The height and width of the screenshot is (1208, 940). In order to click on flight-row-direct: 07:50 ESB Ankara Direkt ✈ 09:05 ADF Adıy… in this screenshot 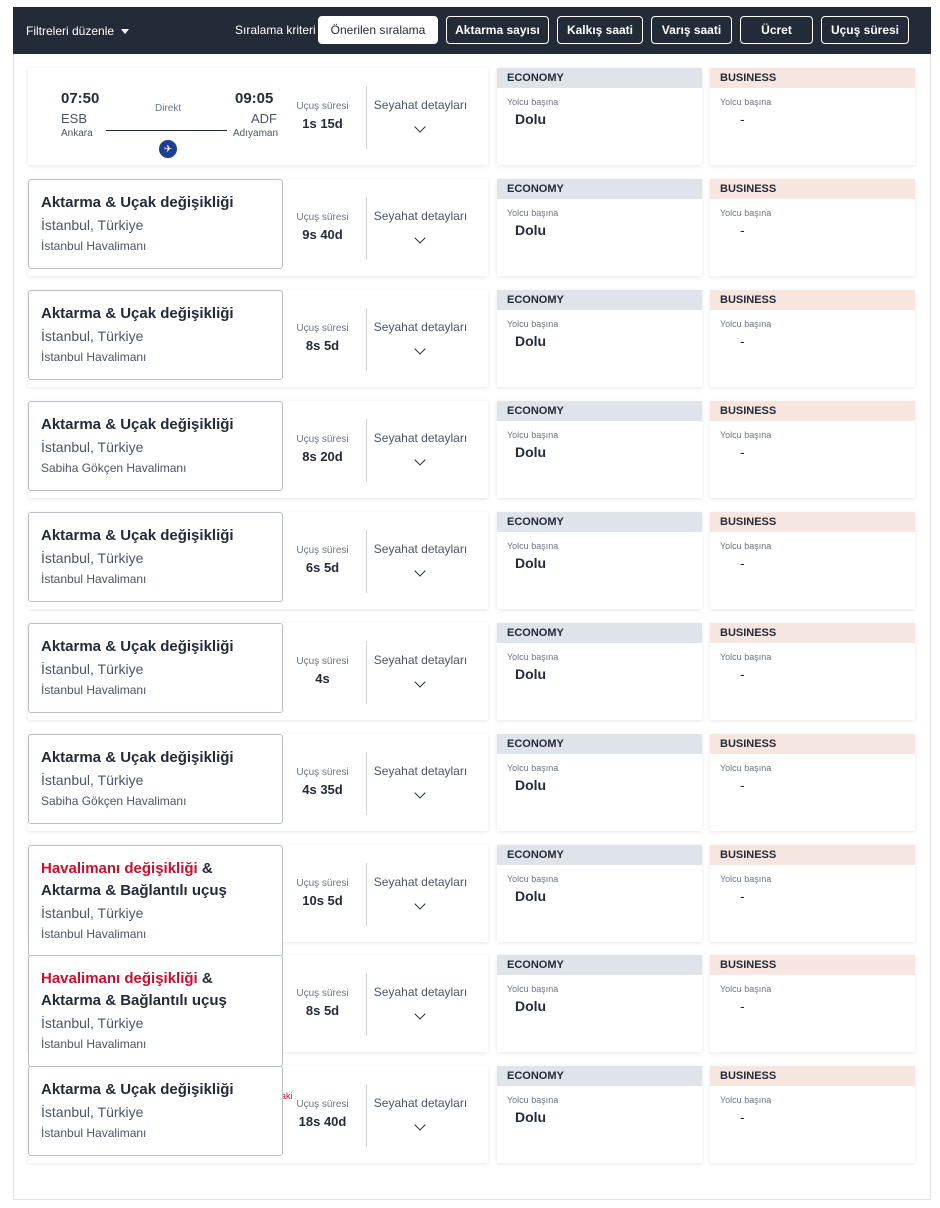, I will do `click(471, 116)`.